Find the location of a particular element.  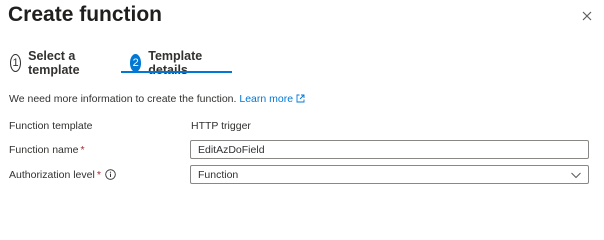

panel-title: Create function is located at coordinates (85, 14).